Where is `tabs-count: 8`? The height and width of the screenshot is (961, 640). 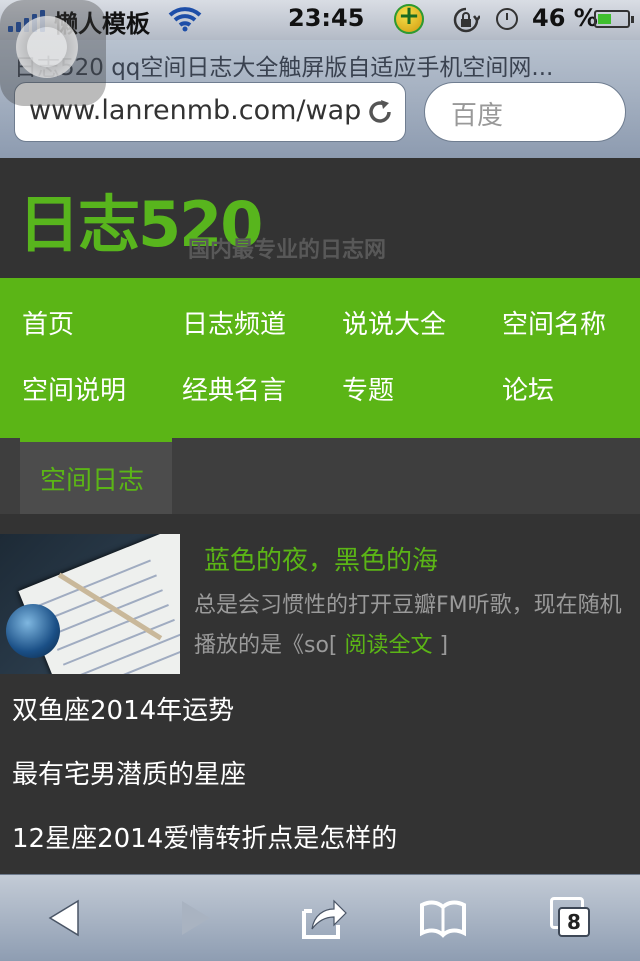 tabs-count: 8 is located at coordinates (574, 922).